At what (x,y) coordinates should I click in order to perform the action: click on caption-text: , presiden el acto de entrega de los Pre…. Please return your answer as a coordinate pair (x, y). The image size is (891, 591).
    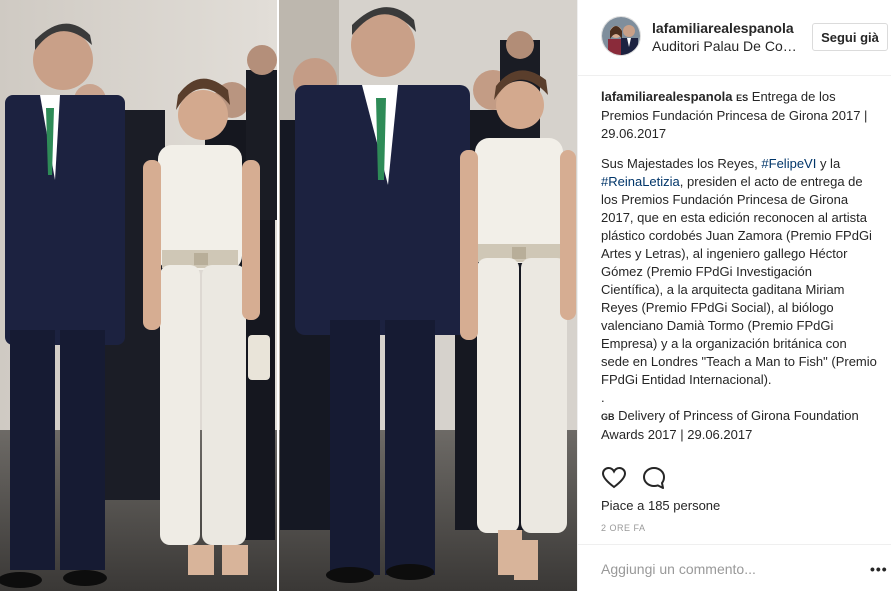
    Looking at the image, I should click on (739, 280).